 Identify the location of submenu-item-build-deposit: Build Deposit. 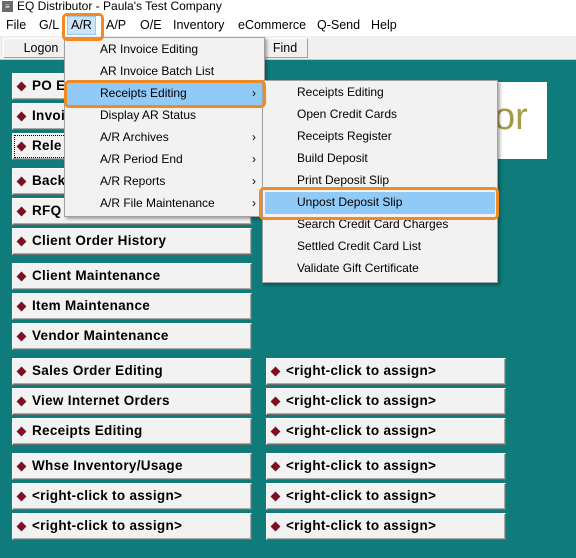
(380, 159).